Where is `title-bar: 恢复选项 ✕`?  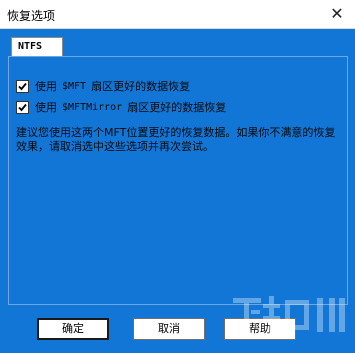 title-bar: 恢复选项 ✕ is located at coordinates (177, 14).